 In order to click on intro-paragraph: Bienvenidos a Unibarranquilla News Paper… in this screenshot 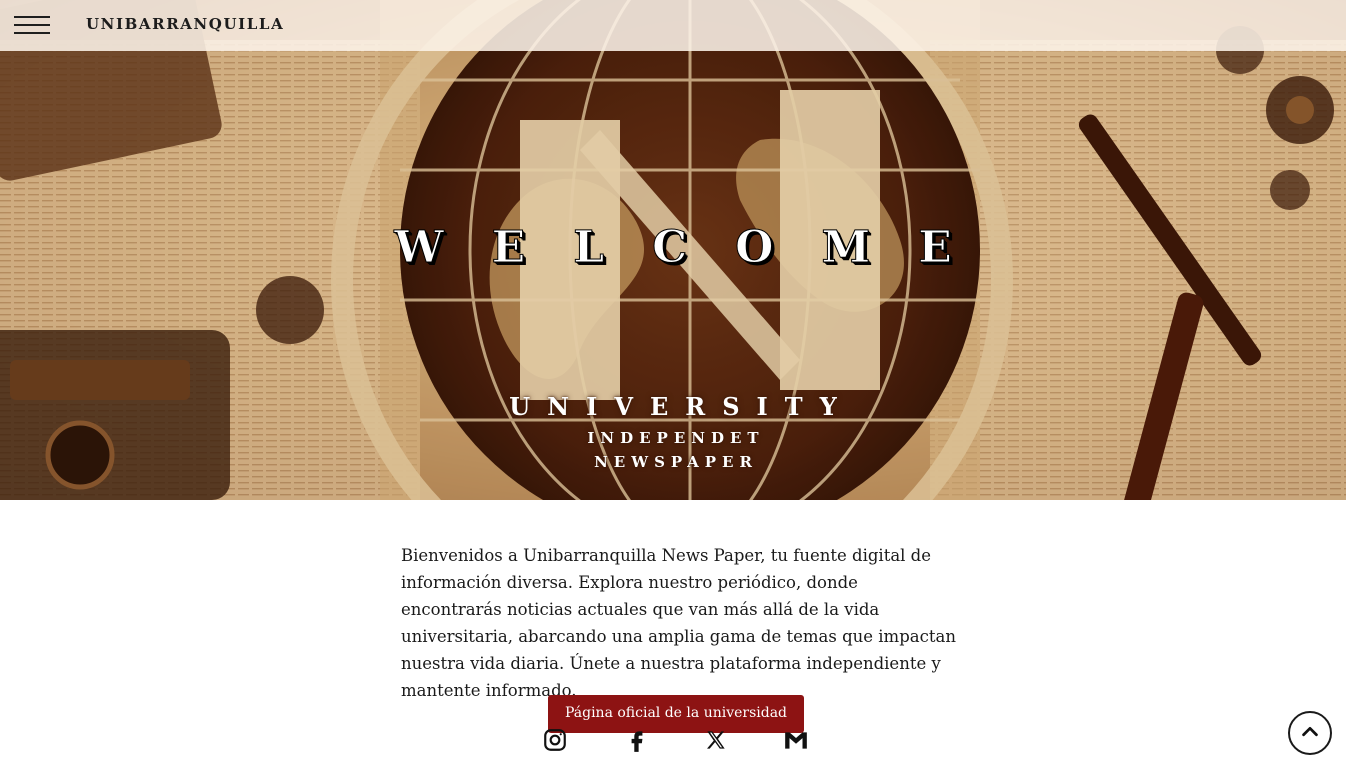, I will do `click(678, 623)`.